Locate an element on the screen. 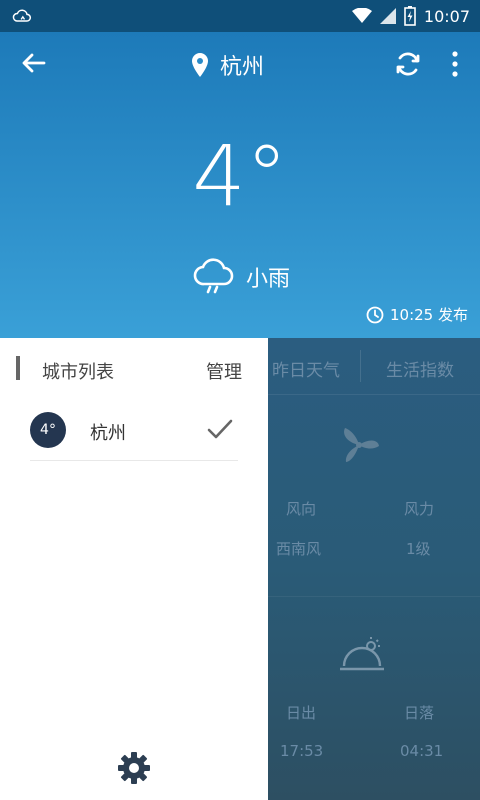 The image size is (480, 800). wind-force-label: 风力 is located at coordinates (419, 509).